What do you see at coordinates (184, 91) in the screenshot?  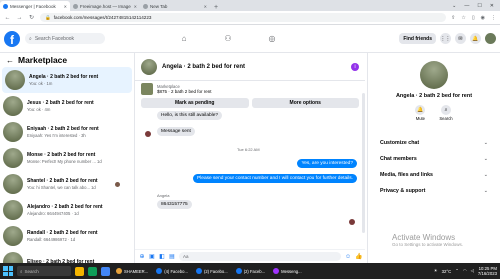 I see `listing-title: $875 · 2 bath 2 bed for rent` at bounding box center [184, 91].